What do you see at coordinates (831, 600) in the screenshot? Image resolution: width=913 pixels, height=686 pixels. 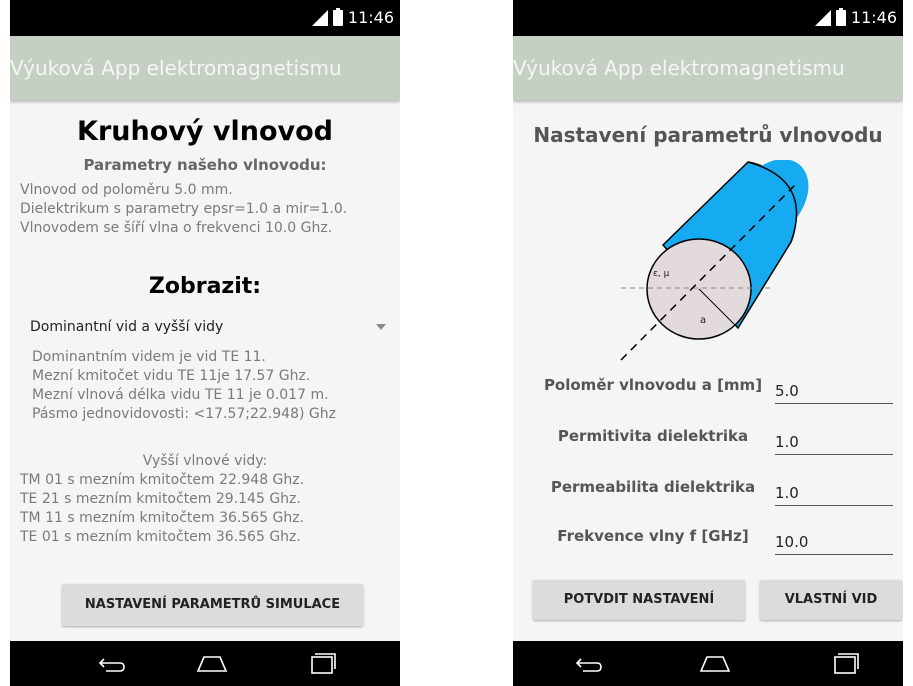 I see `custom-mode-button: VLASTNÍ VID` at bounding box center [831, 600].